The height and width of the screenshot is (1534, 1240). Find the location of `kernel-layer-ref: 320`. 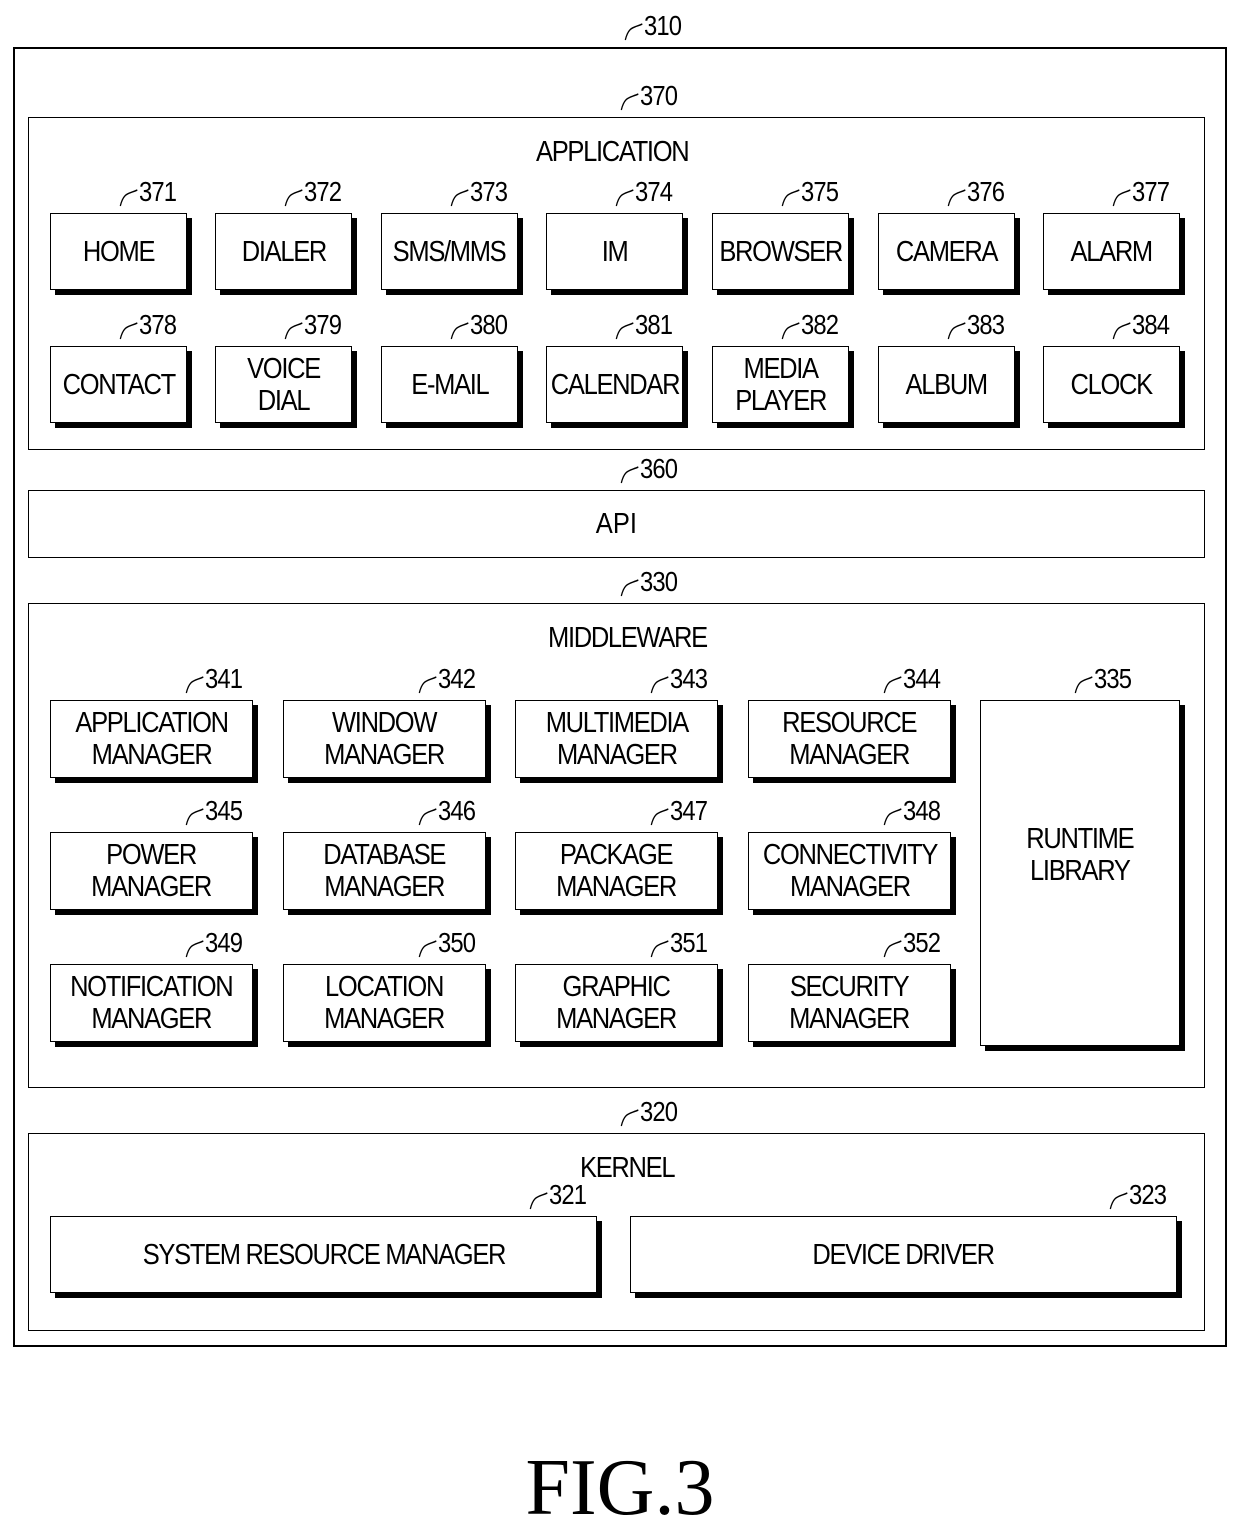

kernel-layer-ref: 320 is located at coordinates (649, 1112).